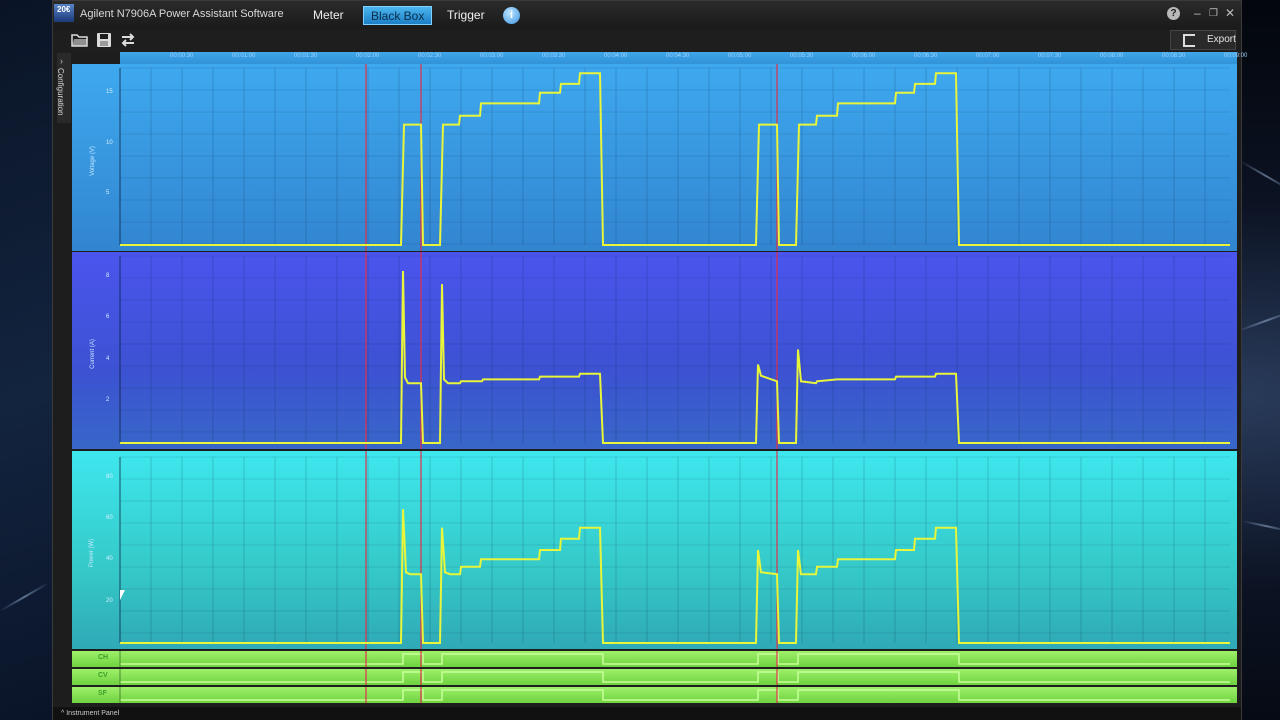  I want to click on instrument-panel-label: ^ Instrument Panel, so click(90, 713).